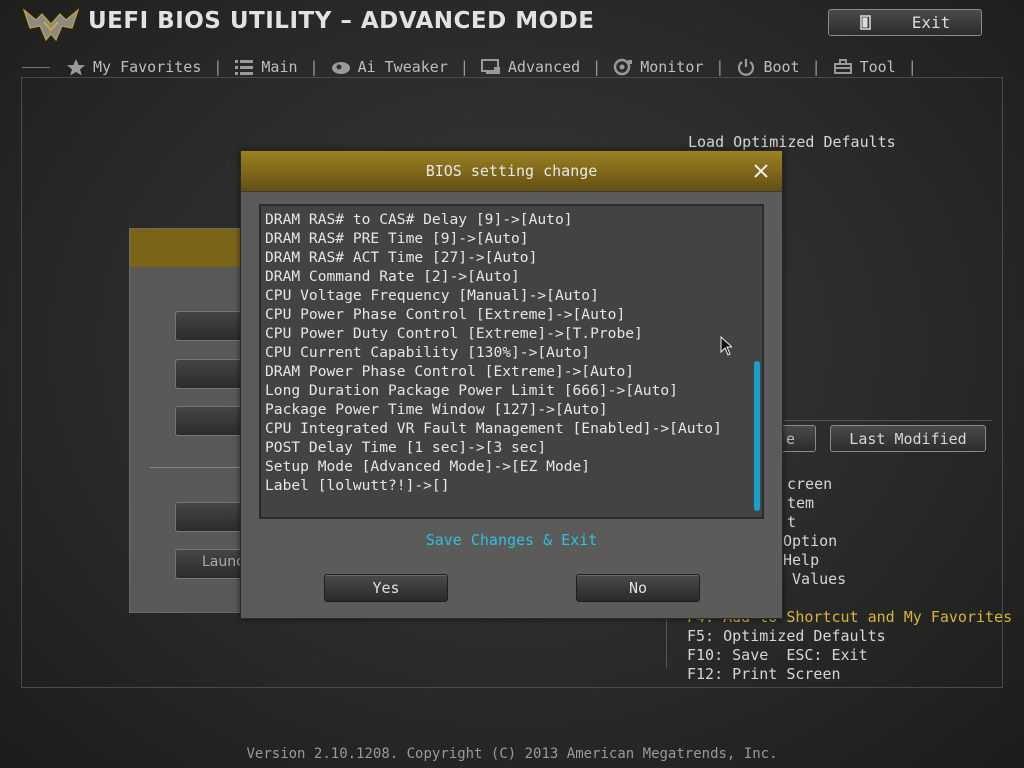  What do you see at coordinates (279, 67) in the screenshot?
I see `tab-label: Main` at bounding box center [279, 67].